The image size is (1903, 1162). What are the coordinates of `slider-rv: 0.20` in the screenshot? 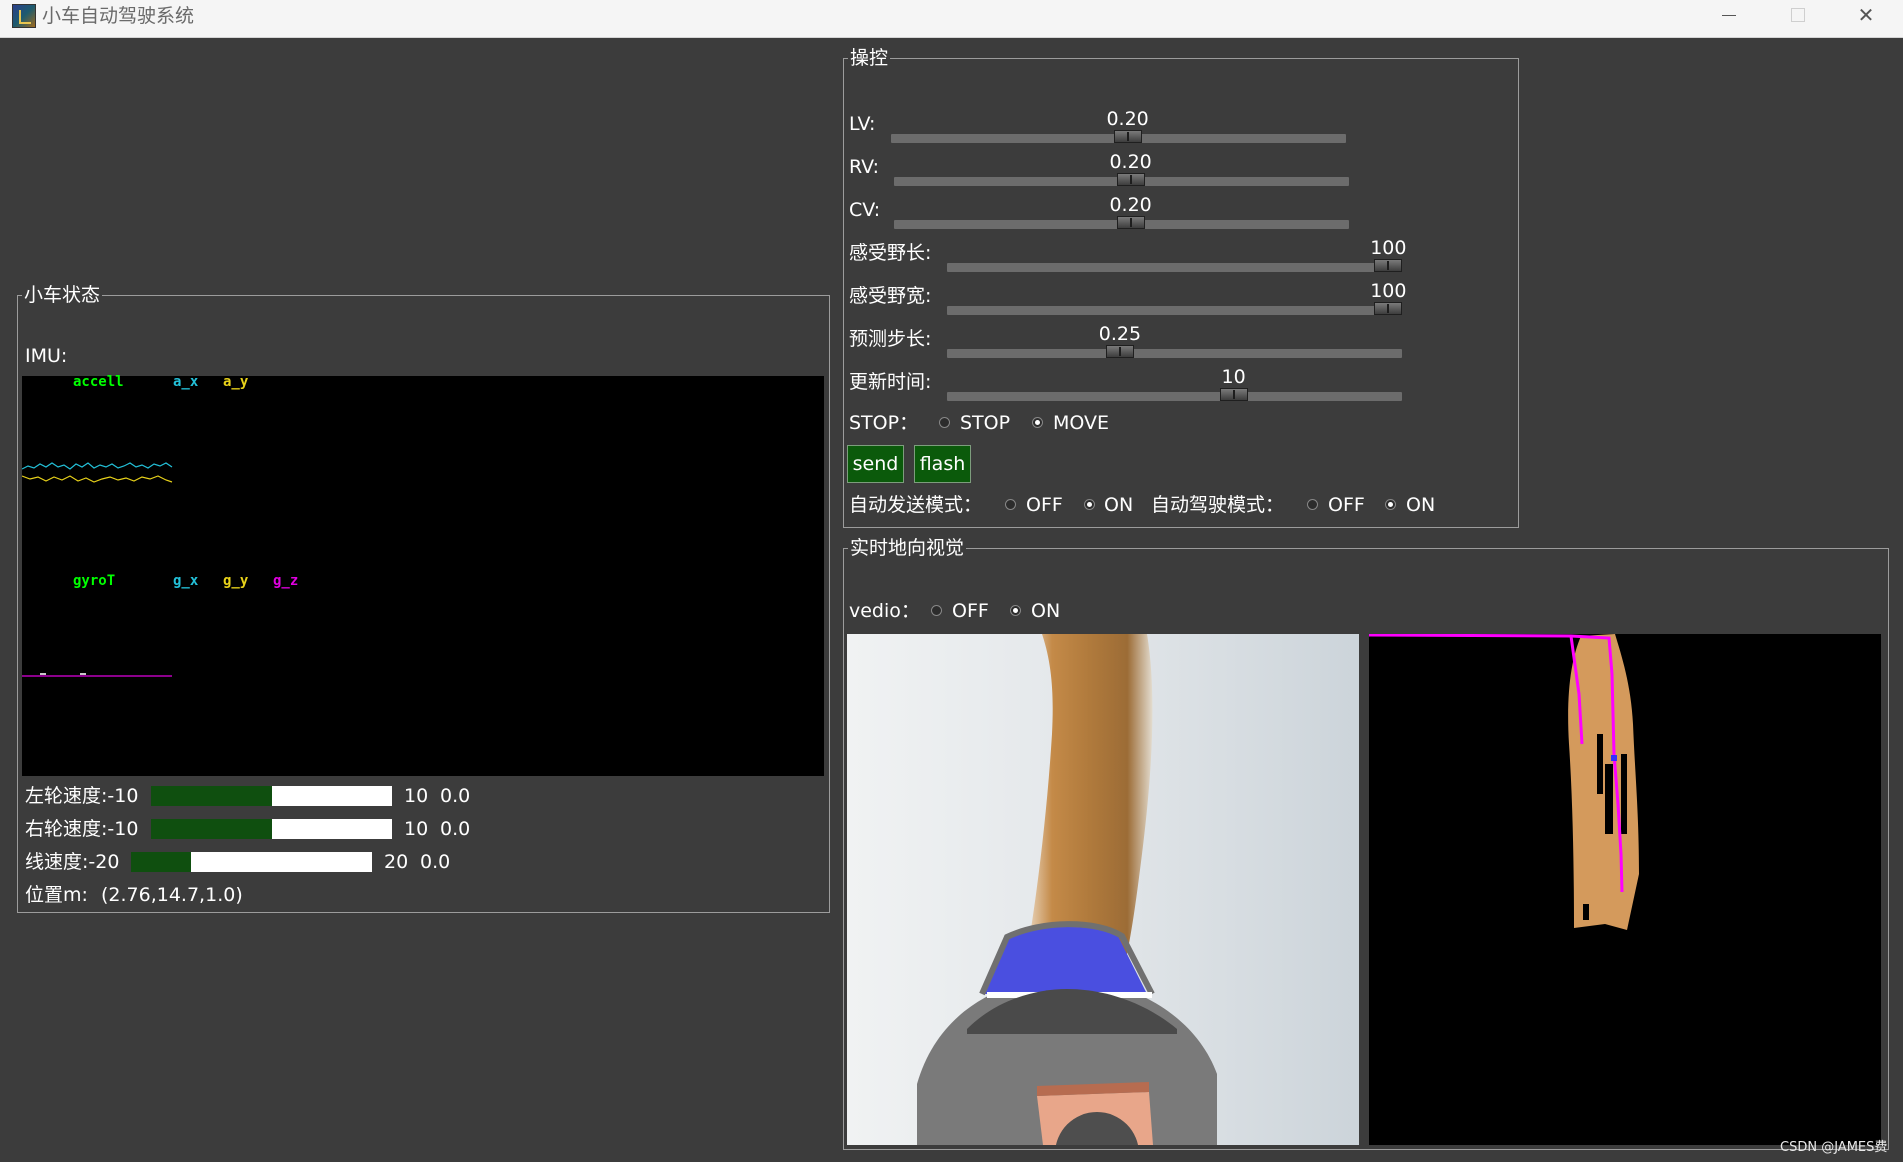 It's located at (1121, 168).